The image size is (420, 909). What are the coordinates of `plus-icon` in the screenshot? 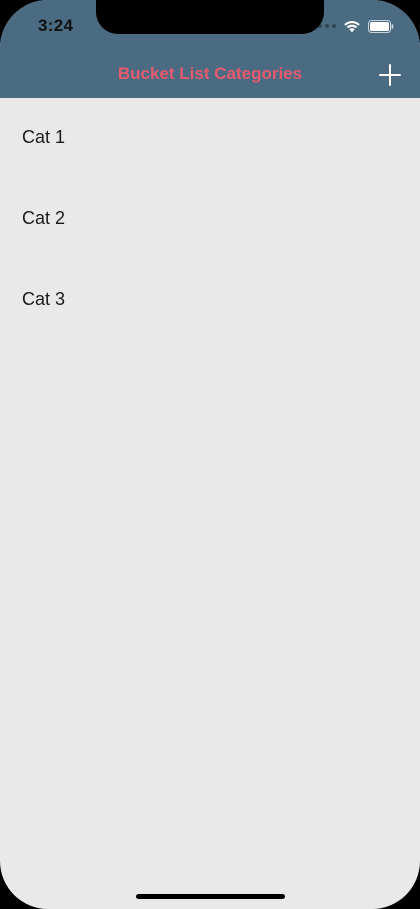 It's located at (390, 75).